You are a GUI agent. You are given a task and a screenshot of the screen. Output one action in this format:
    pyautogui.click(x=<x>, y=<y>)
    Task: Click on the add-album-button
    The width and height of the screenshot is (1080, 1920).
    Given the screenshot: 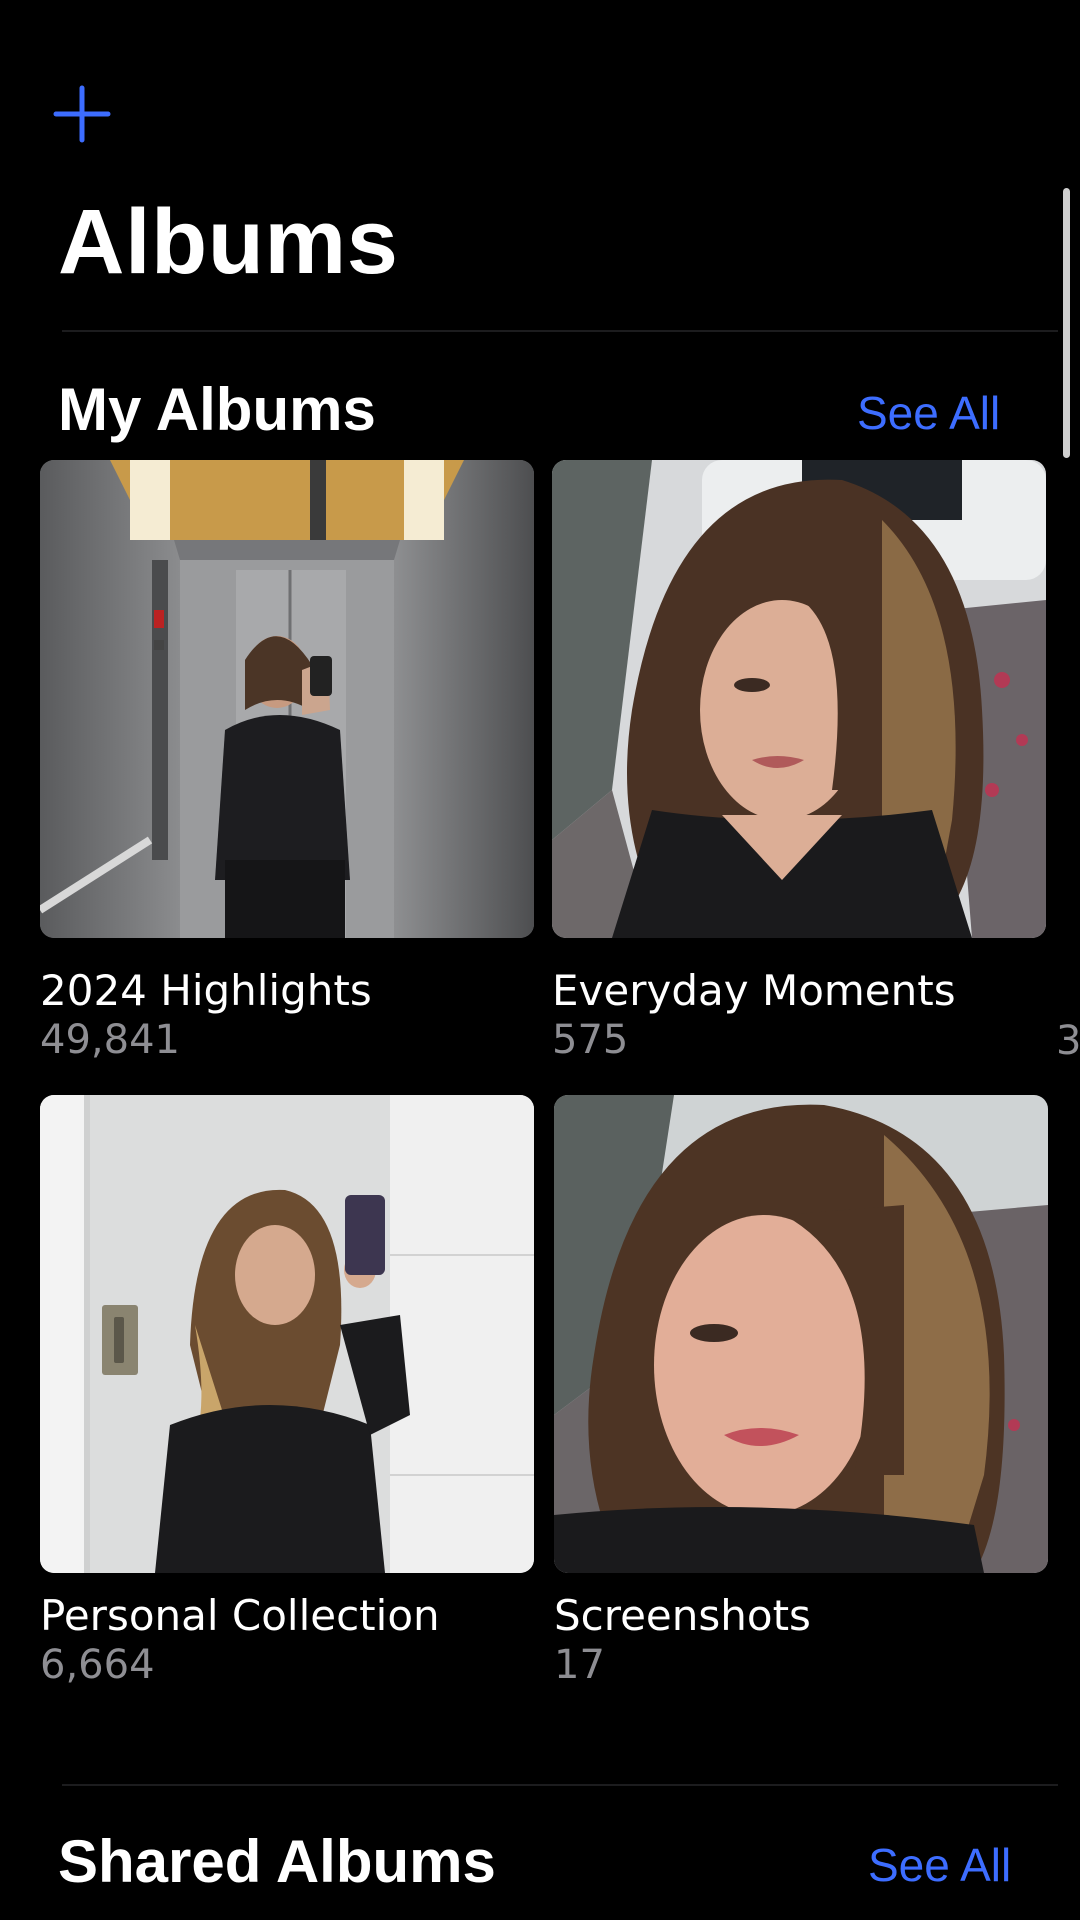 What is the action you would take?
    pyautogui.click(x=82, y=114)
    